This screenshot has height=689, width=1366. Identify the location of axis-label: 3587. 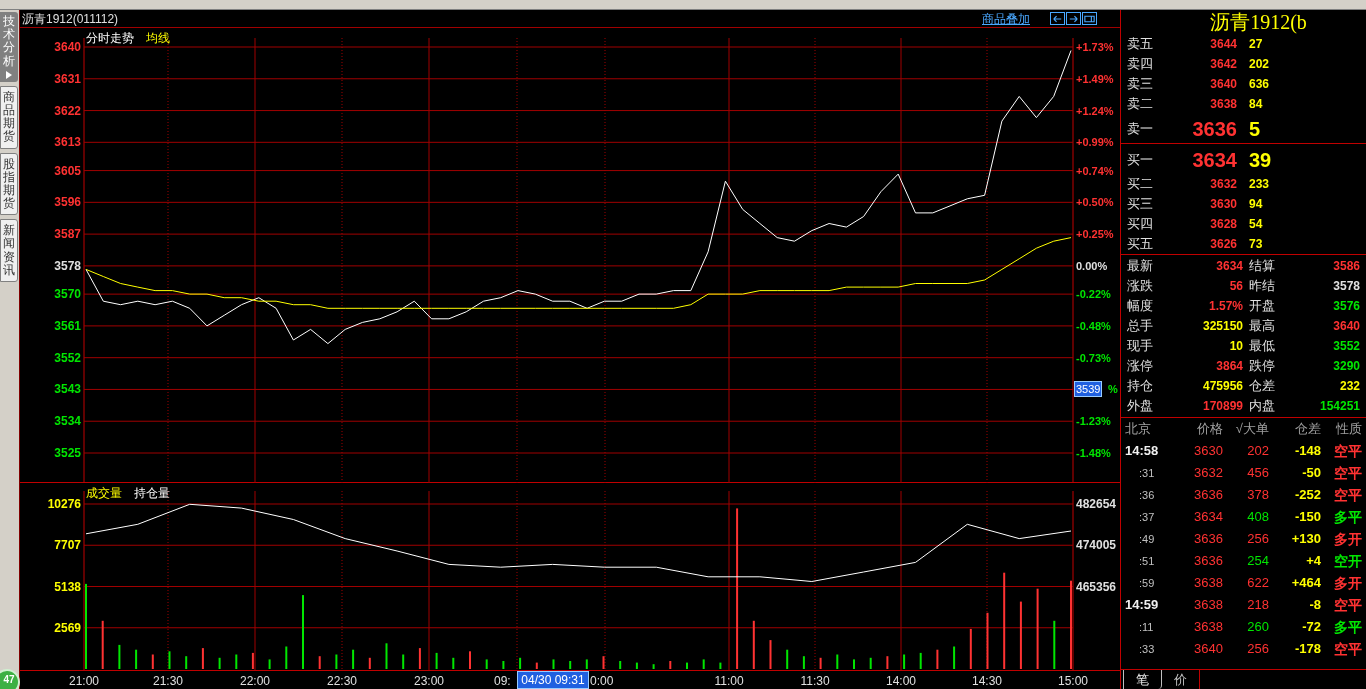
(67, 234).